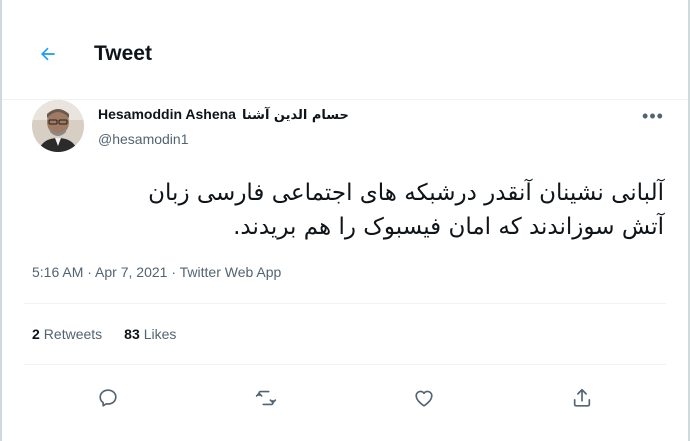 The width and height of the screenshot is (690, 441). What do you see at coordinates (36, 334) in the screenshot?
I see `retweets-count: 2` at bounding box center [36, 334].